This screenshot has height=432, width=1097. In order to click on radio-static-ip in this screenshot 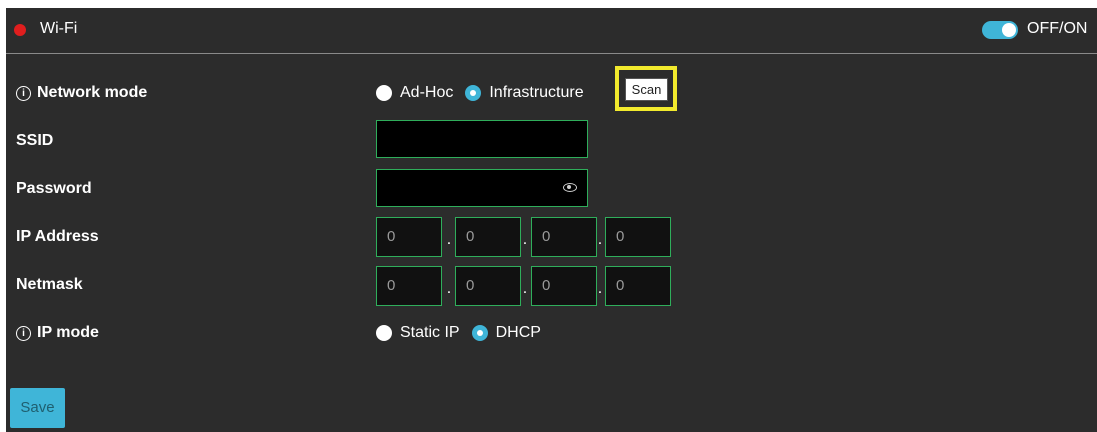, I will do `click(384, 333)`.